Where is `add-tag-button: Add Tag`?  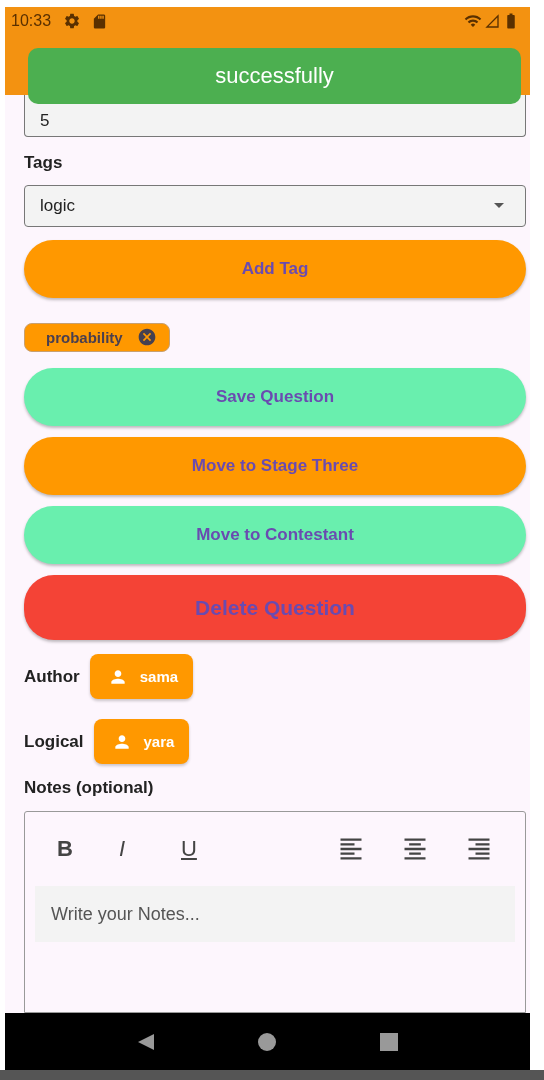
add-tag-button: Add Tag is located at coordinates (275, 269).